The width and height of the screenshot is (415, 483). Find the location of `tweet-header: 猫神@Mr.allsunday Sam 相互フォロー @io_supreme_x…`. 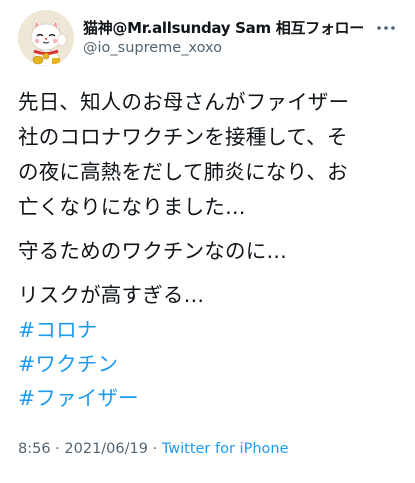

tweet-header: 猫神@Mr.allsunday Sam 相互フォロー @io_supreme_x… is located at coordinates (208, 38).